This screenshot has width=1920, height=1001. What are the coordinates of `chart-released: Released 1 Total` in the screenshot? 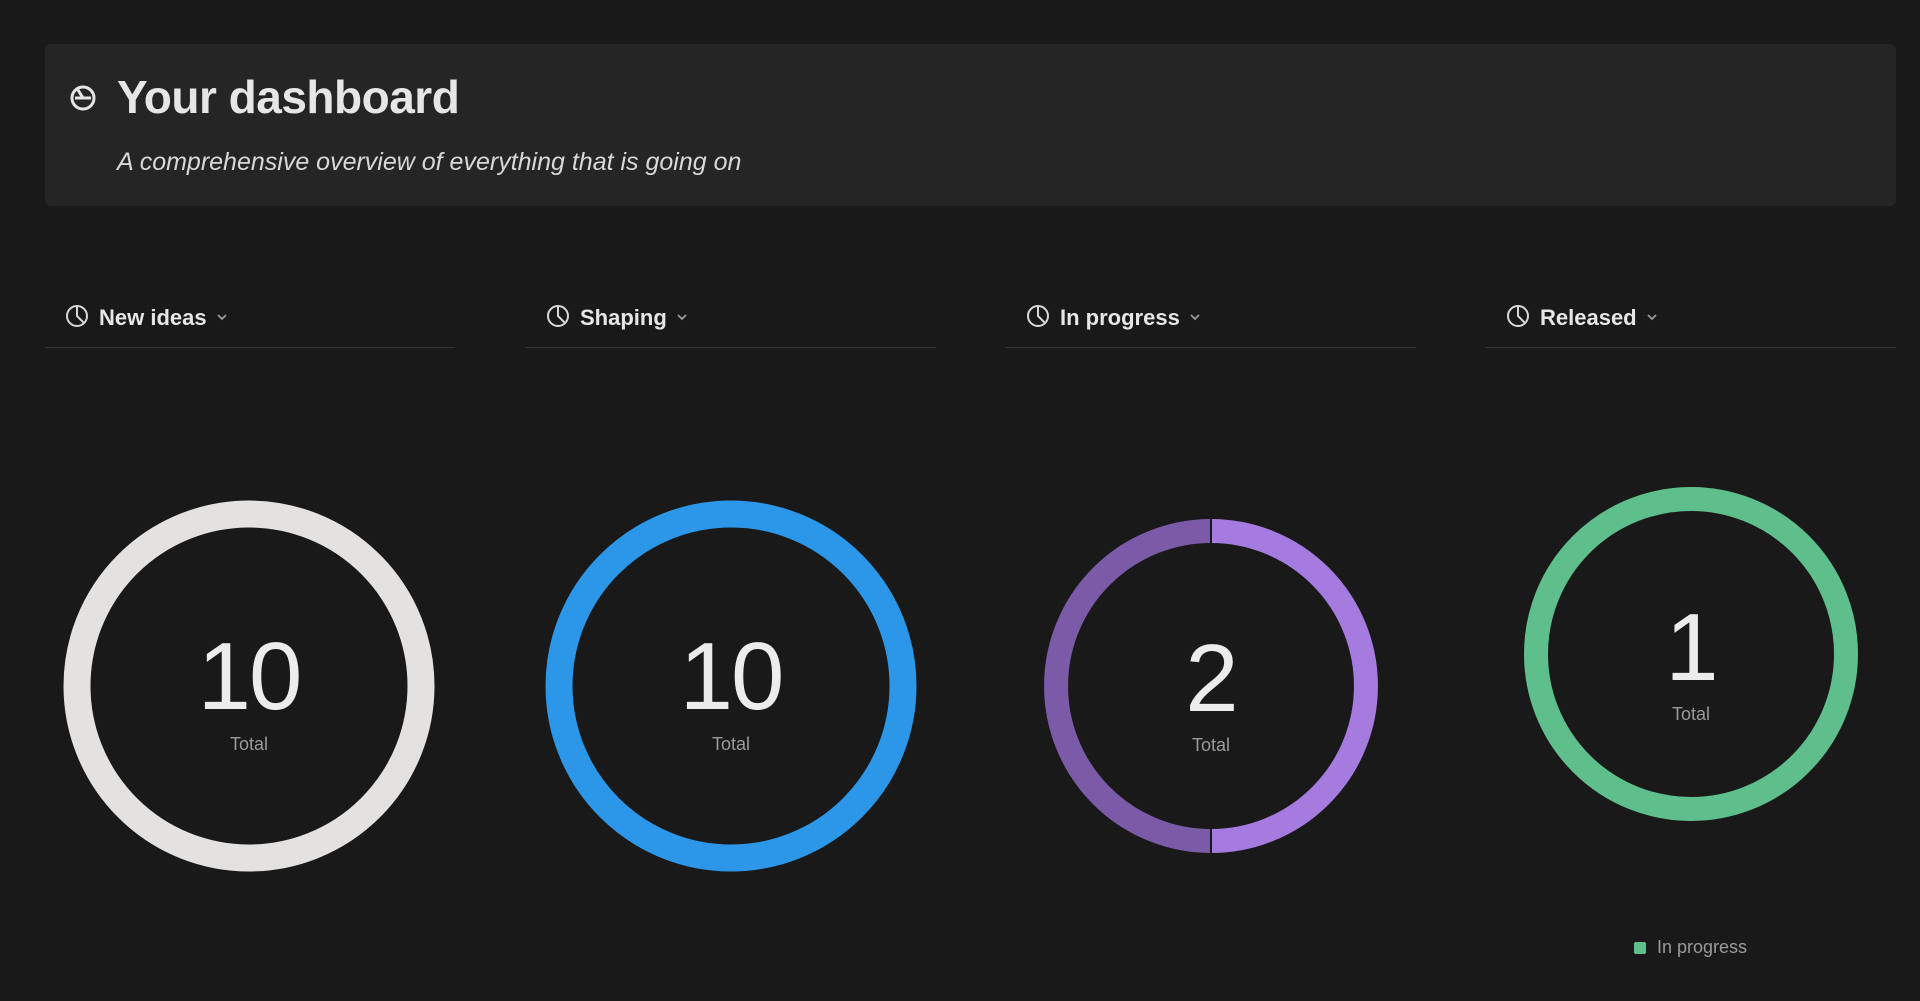 It's located at (1691, 640).